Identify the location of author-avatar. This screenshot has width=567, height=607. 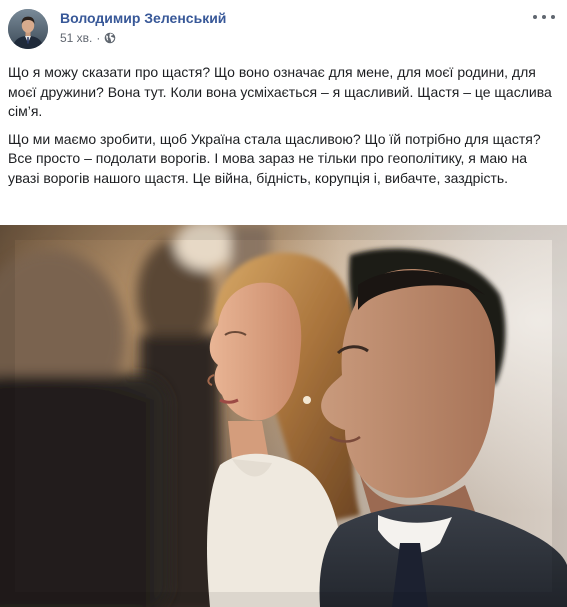
(28, 29).